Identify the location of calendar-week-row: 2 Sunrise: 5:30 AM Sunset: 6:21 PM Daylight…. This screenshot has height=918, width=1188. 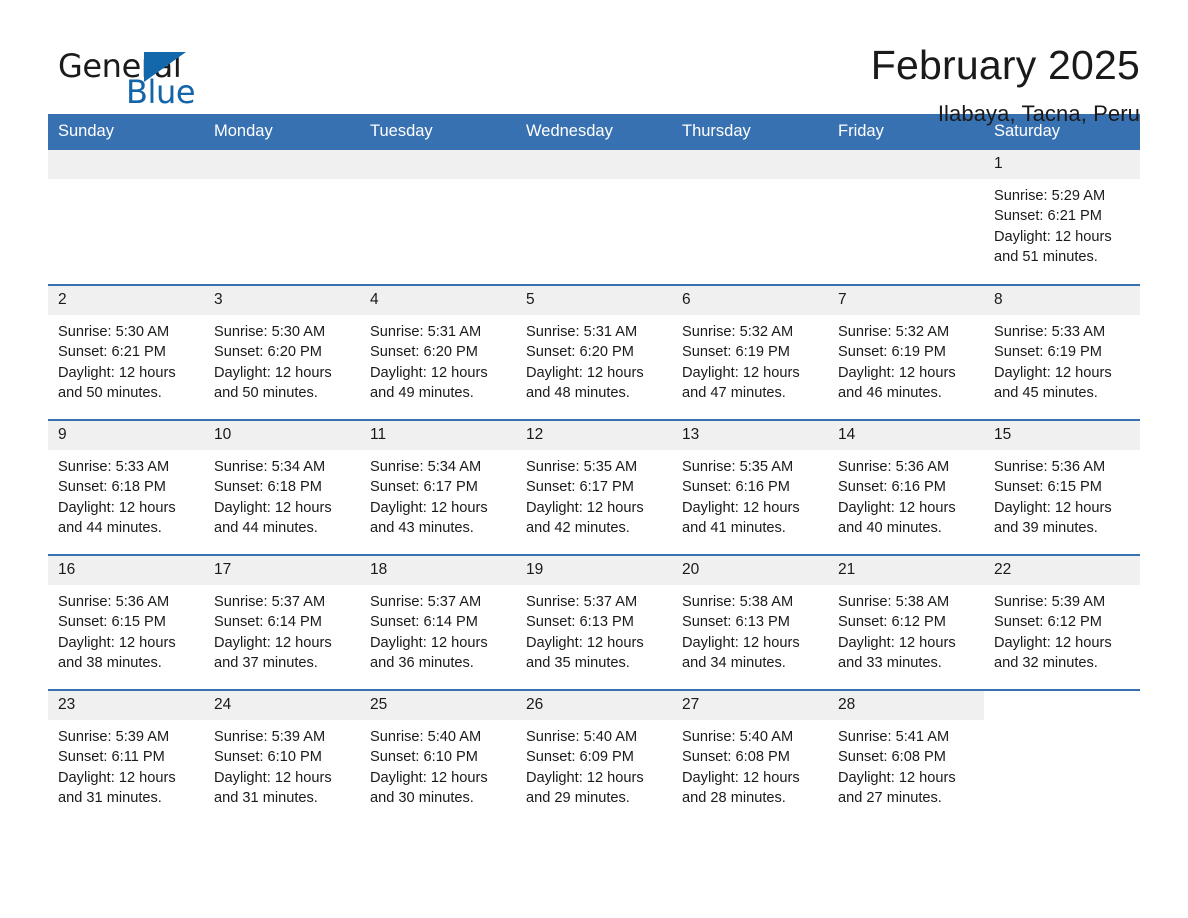
(594, 352).